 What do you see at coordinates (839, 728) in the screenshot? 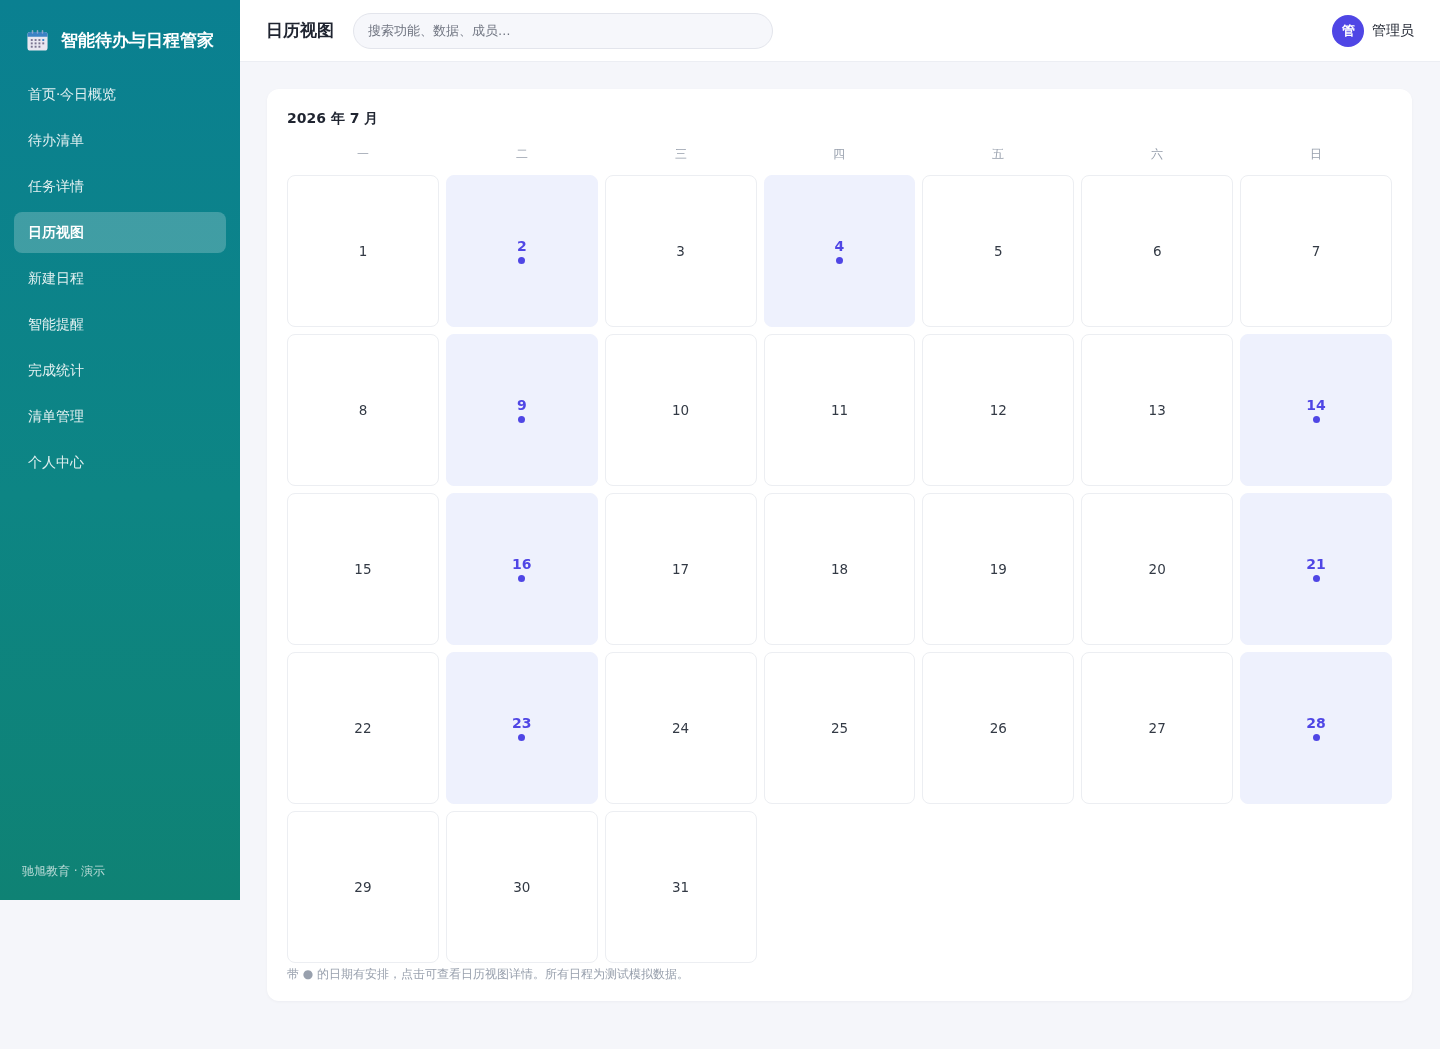
I see `calendar-day: 25` at bounding box center [839, 728].